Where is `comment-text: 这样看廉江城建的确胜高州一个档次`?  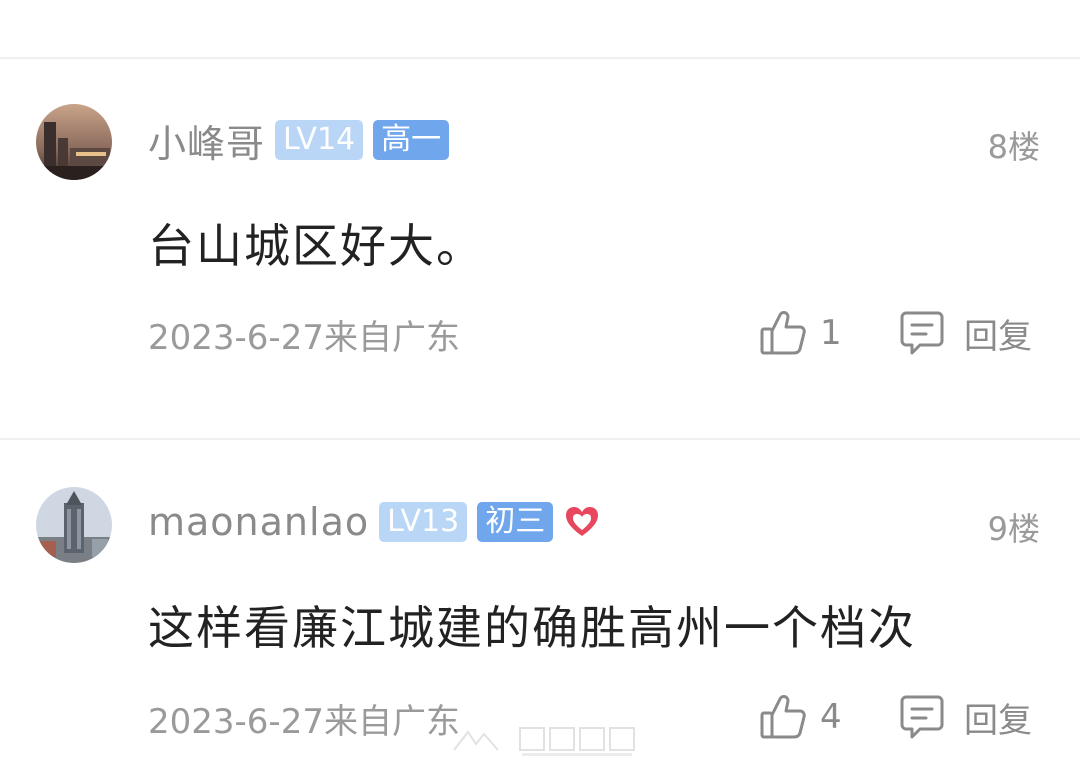 comment-text: 这样看廉江城建的确胜高州一个档次 is located at coordinates (532, 628).